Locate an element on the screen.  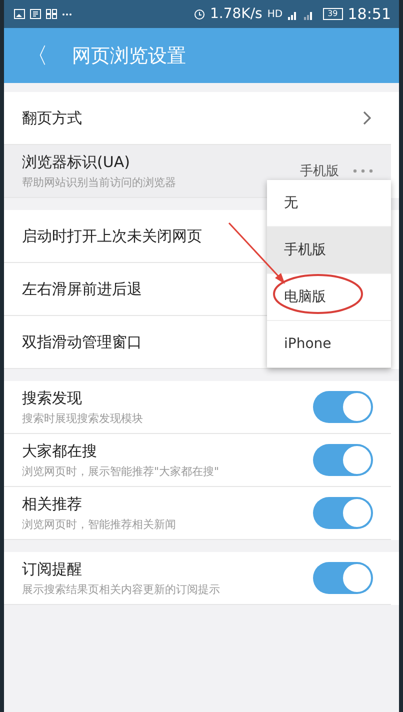
setting-title: 启动时打开上次未关闭网页 is located at coordinates (112, 236).